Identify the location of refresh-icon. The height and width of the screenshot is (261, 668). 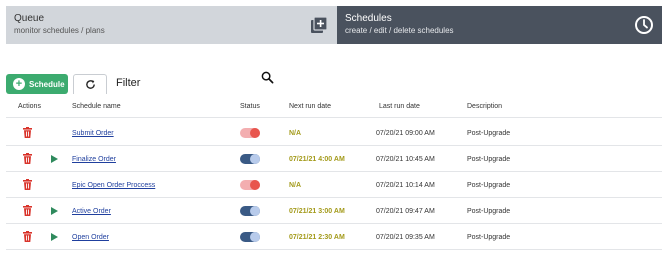
(90, 84).